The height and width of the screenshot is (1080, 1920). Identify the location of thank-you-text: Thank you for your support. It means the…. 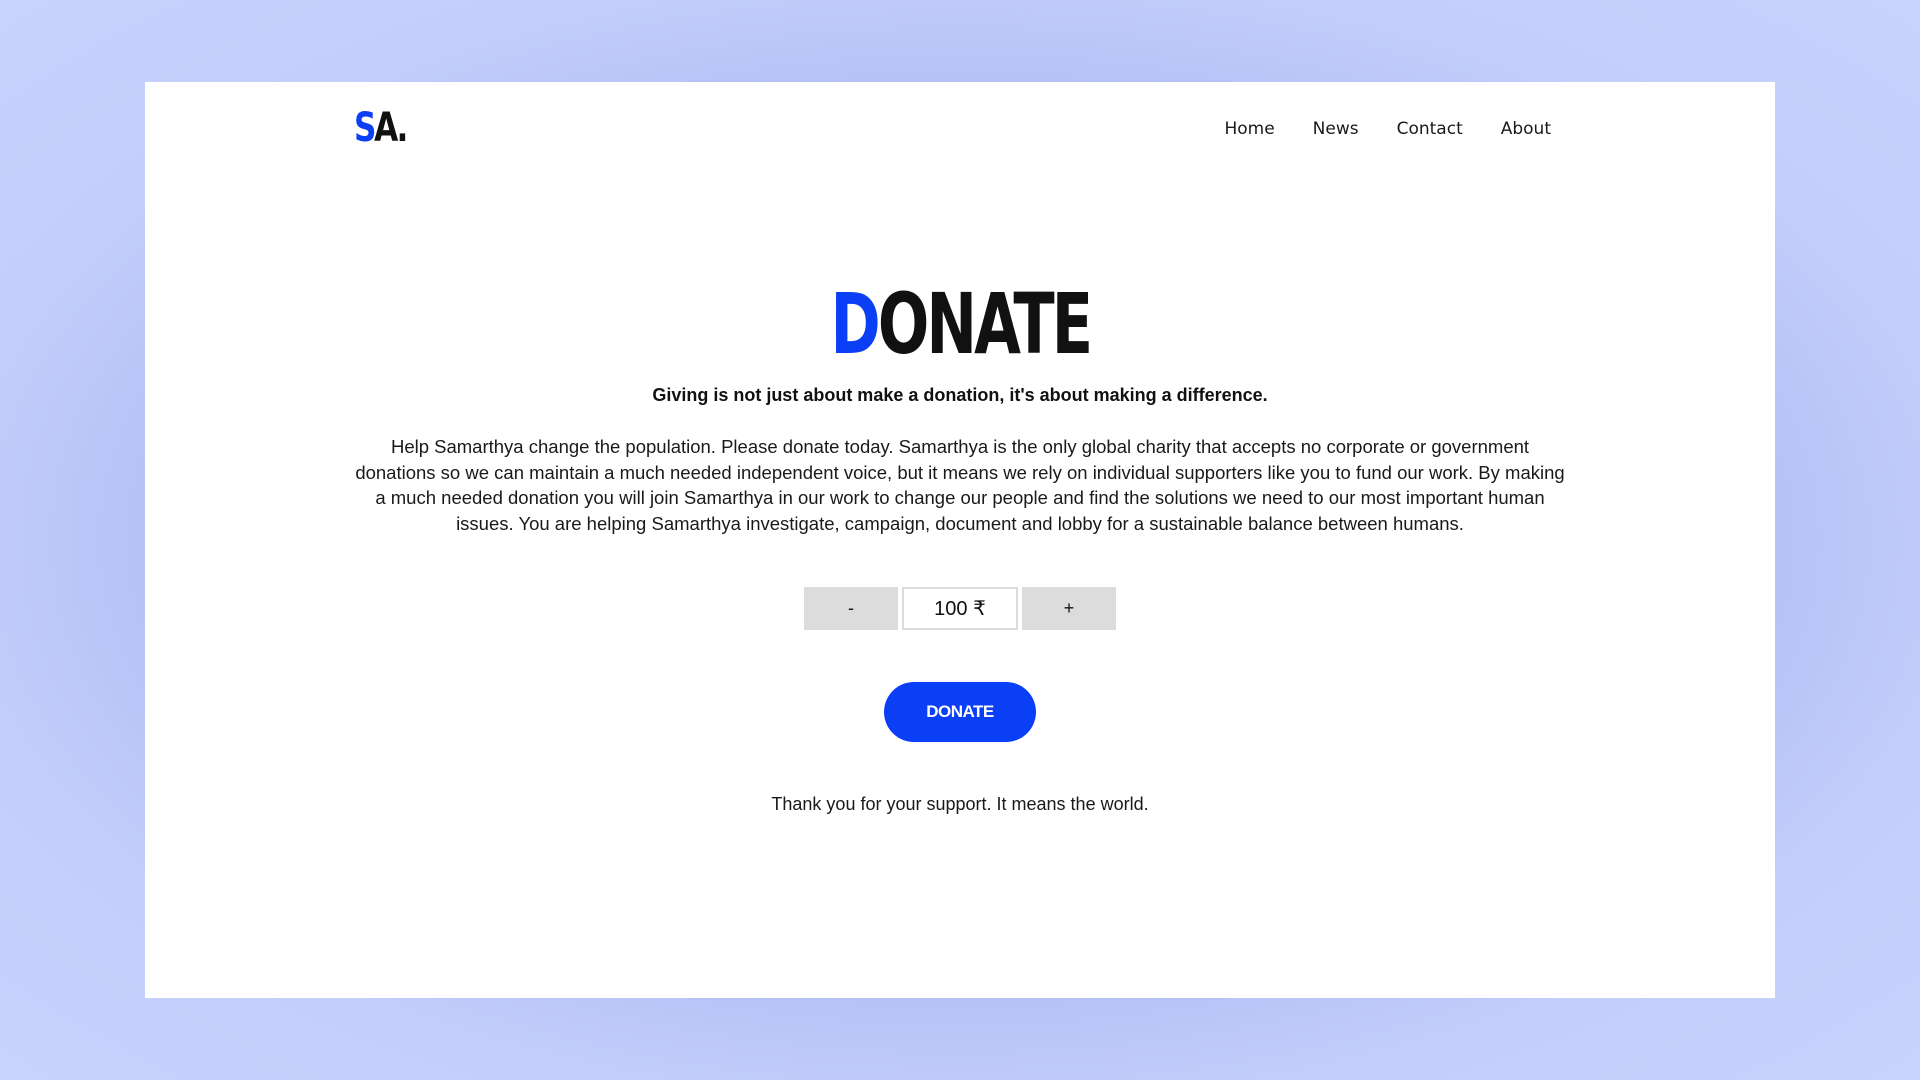
(960, 804).